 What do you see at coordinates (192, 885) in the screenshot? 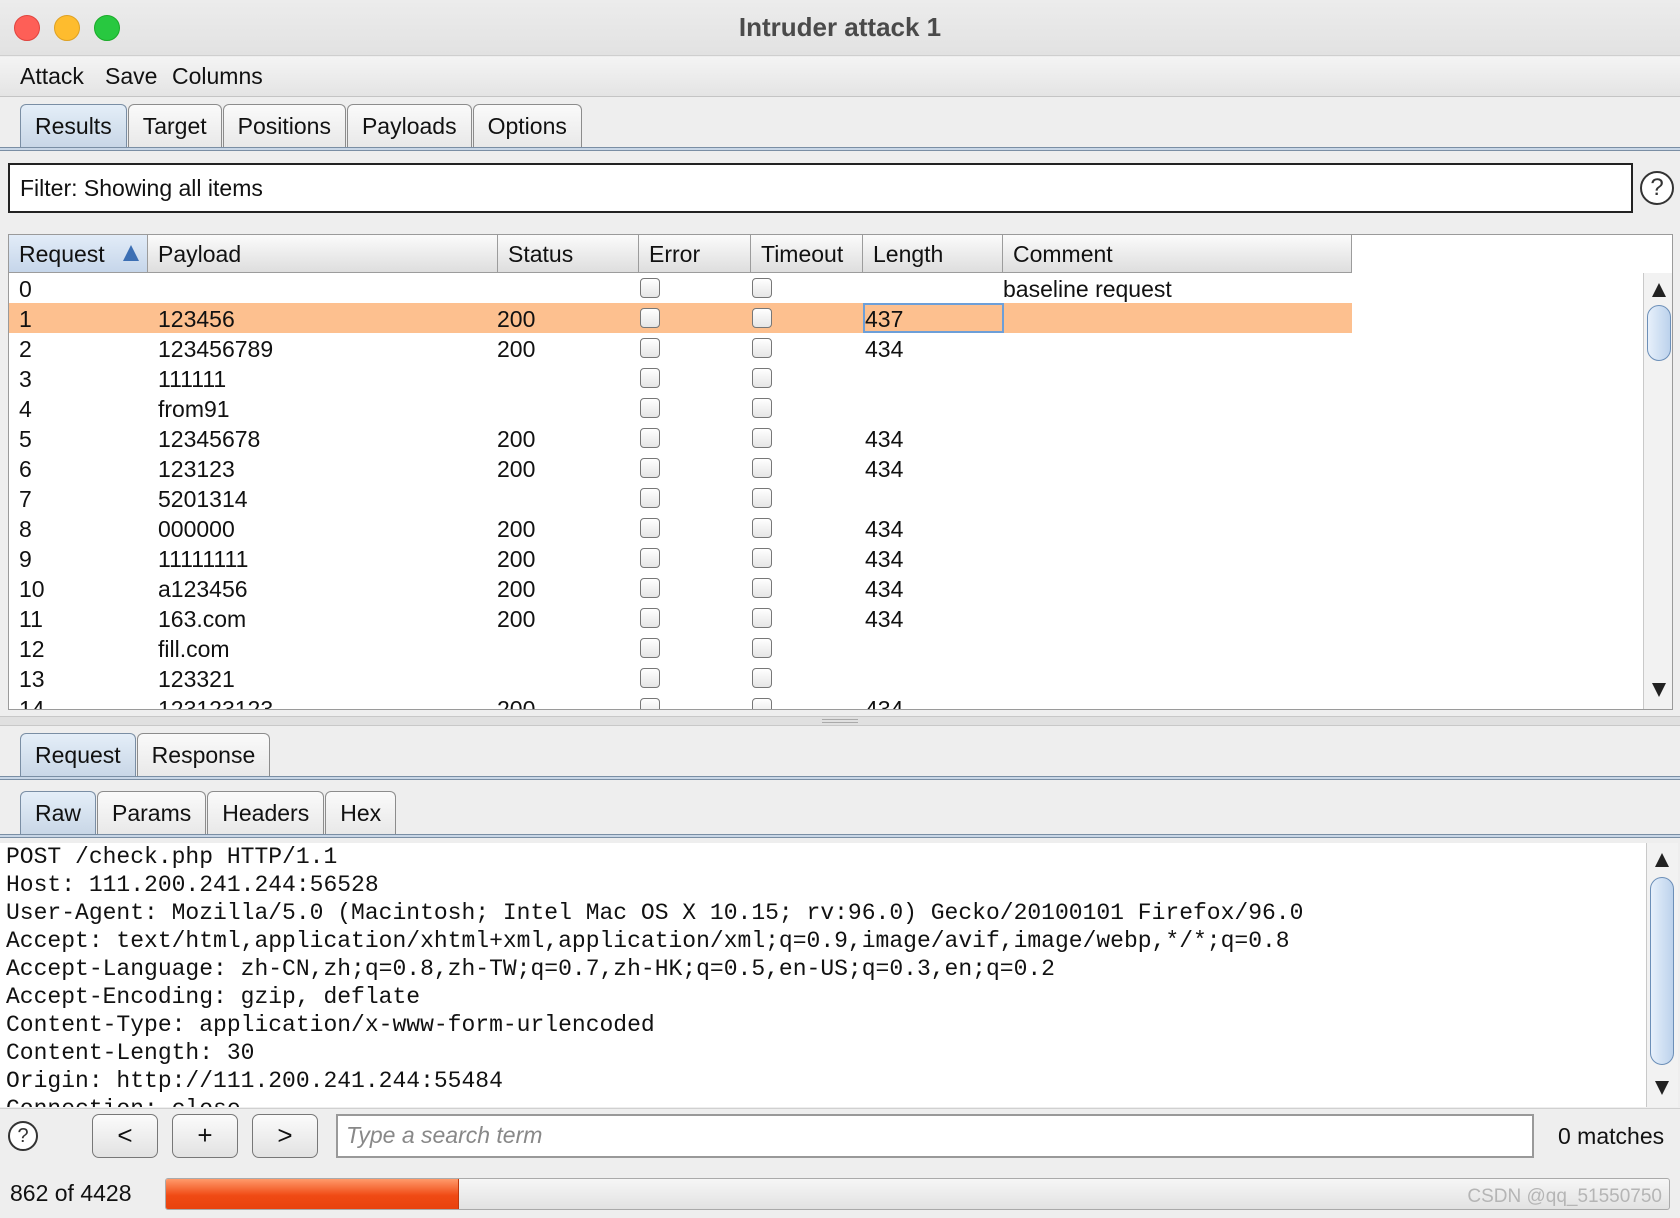
I see `raw-line: Host: 111.200.241.244:56528` at bounding box center [192, 885].